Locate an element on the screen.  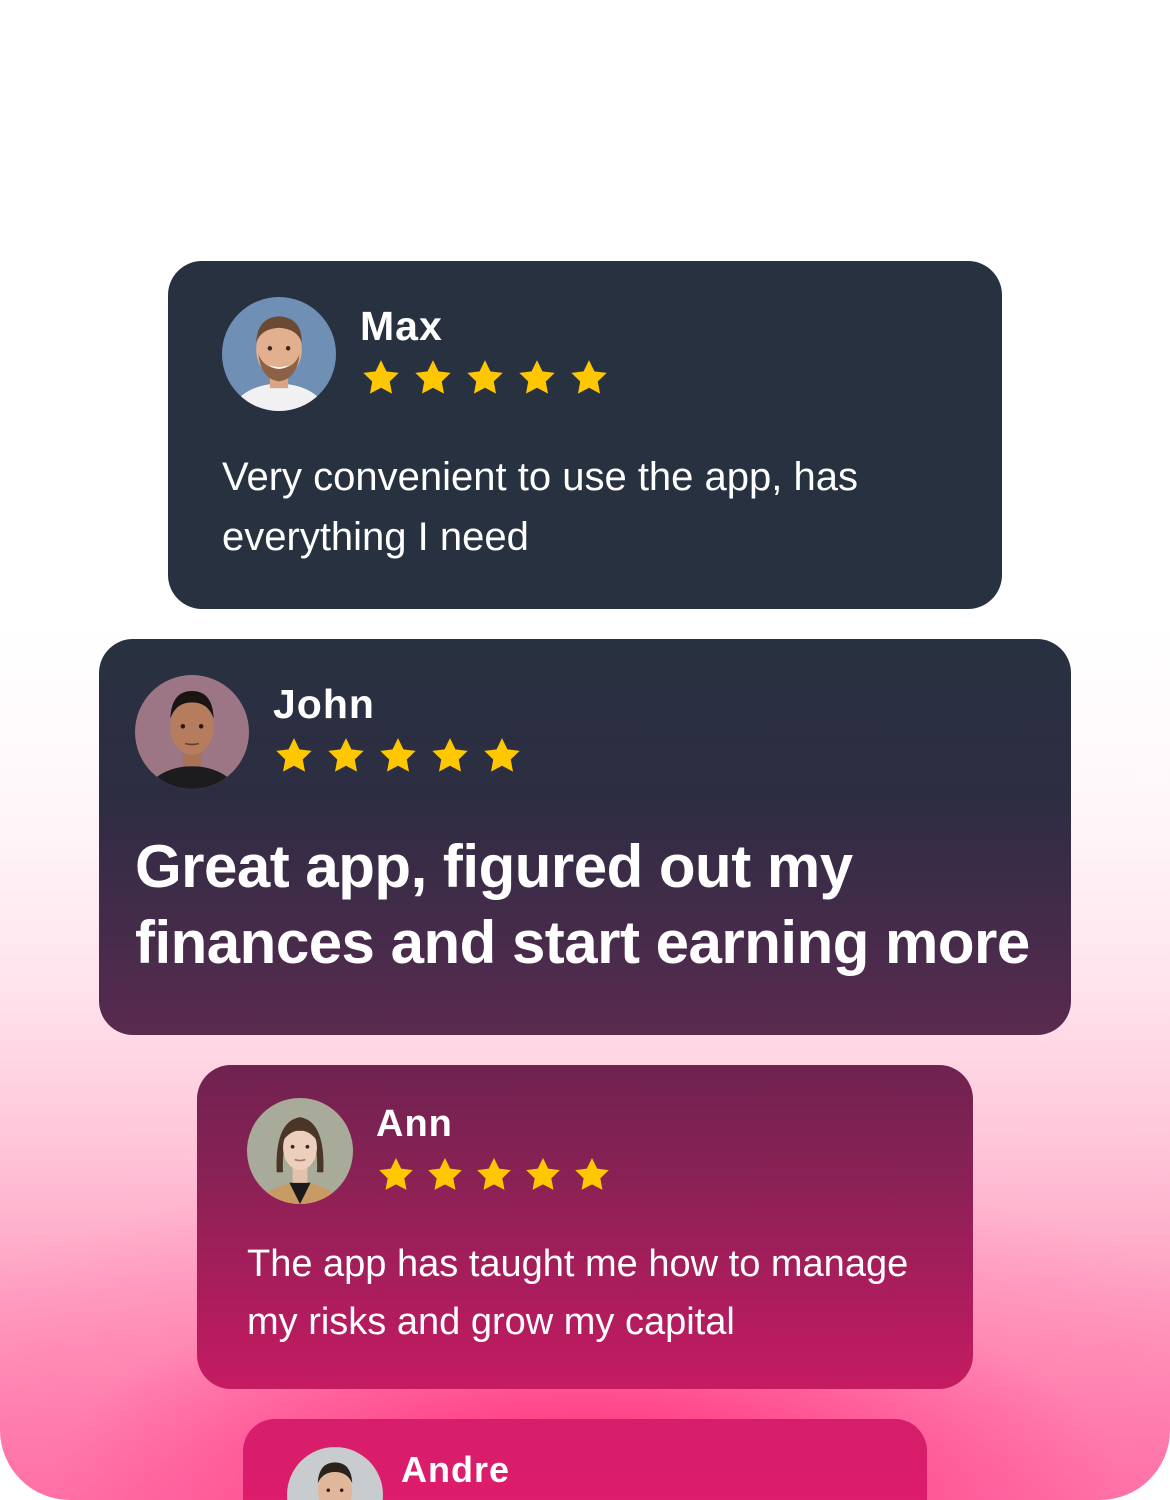
reviewer-name: Andre is located at coordinates (456, 1469).